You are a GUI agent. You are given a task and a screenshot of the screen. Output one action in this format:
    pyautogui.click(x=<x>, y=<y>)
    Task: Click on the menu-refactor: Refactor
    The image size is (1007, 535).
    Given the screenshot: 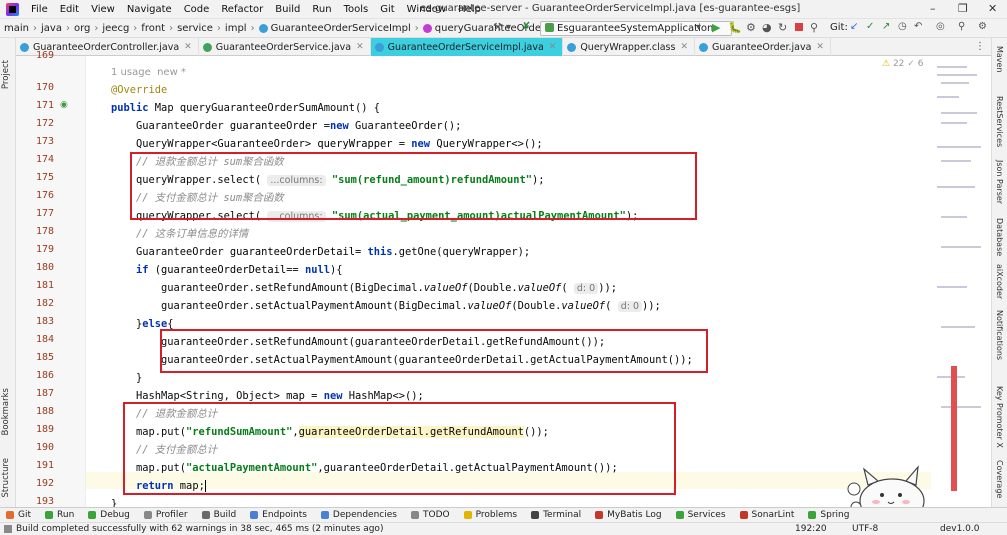 What is the action you would take?
    pyautogui.click(x=242, y=9)
    